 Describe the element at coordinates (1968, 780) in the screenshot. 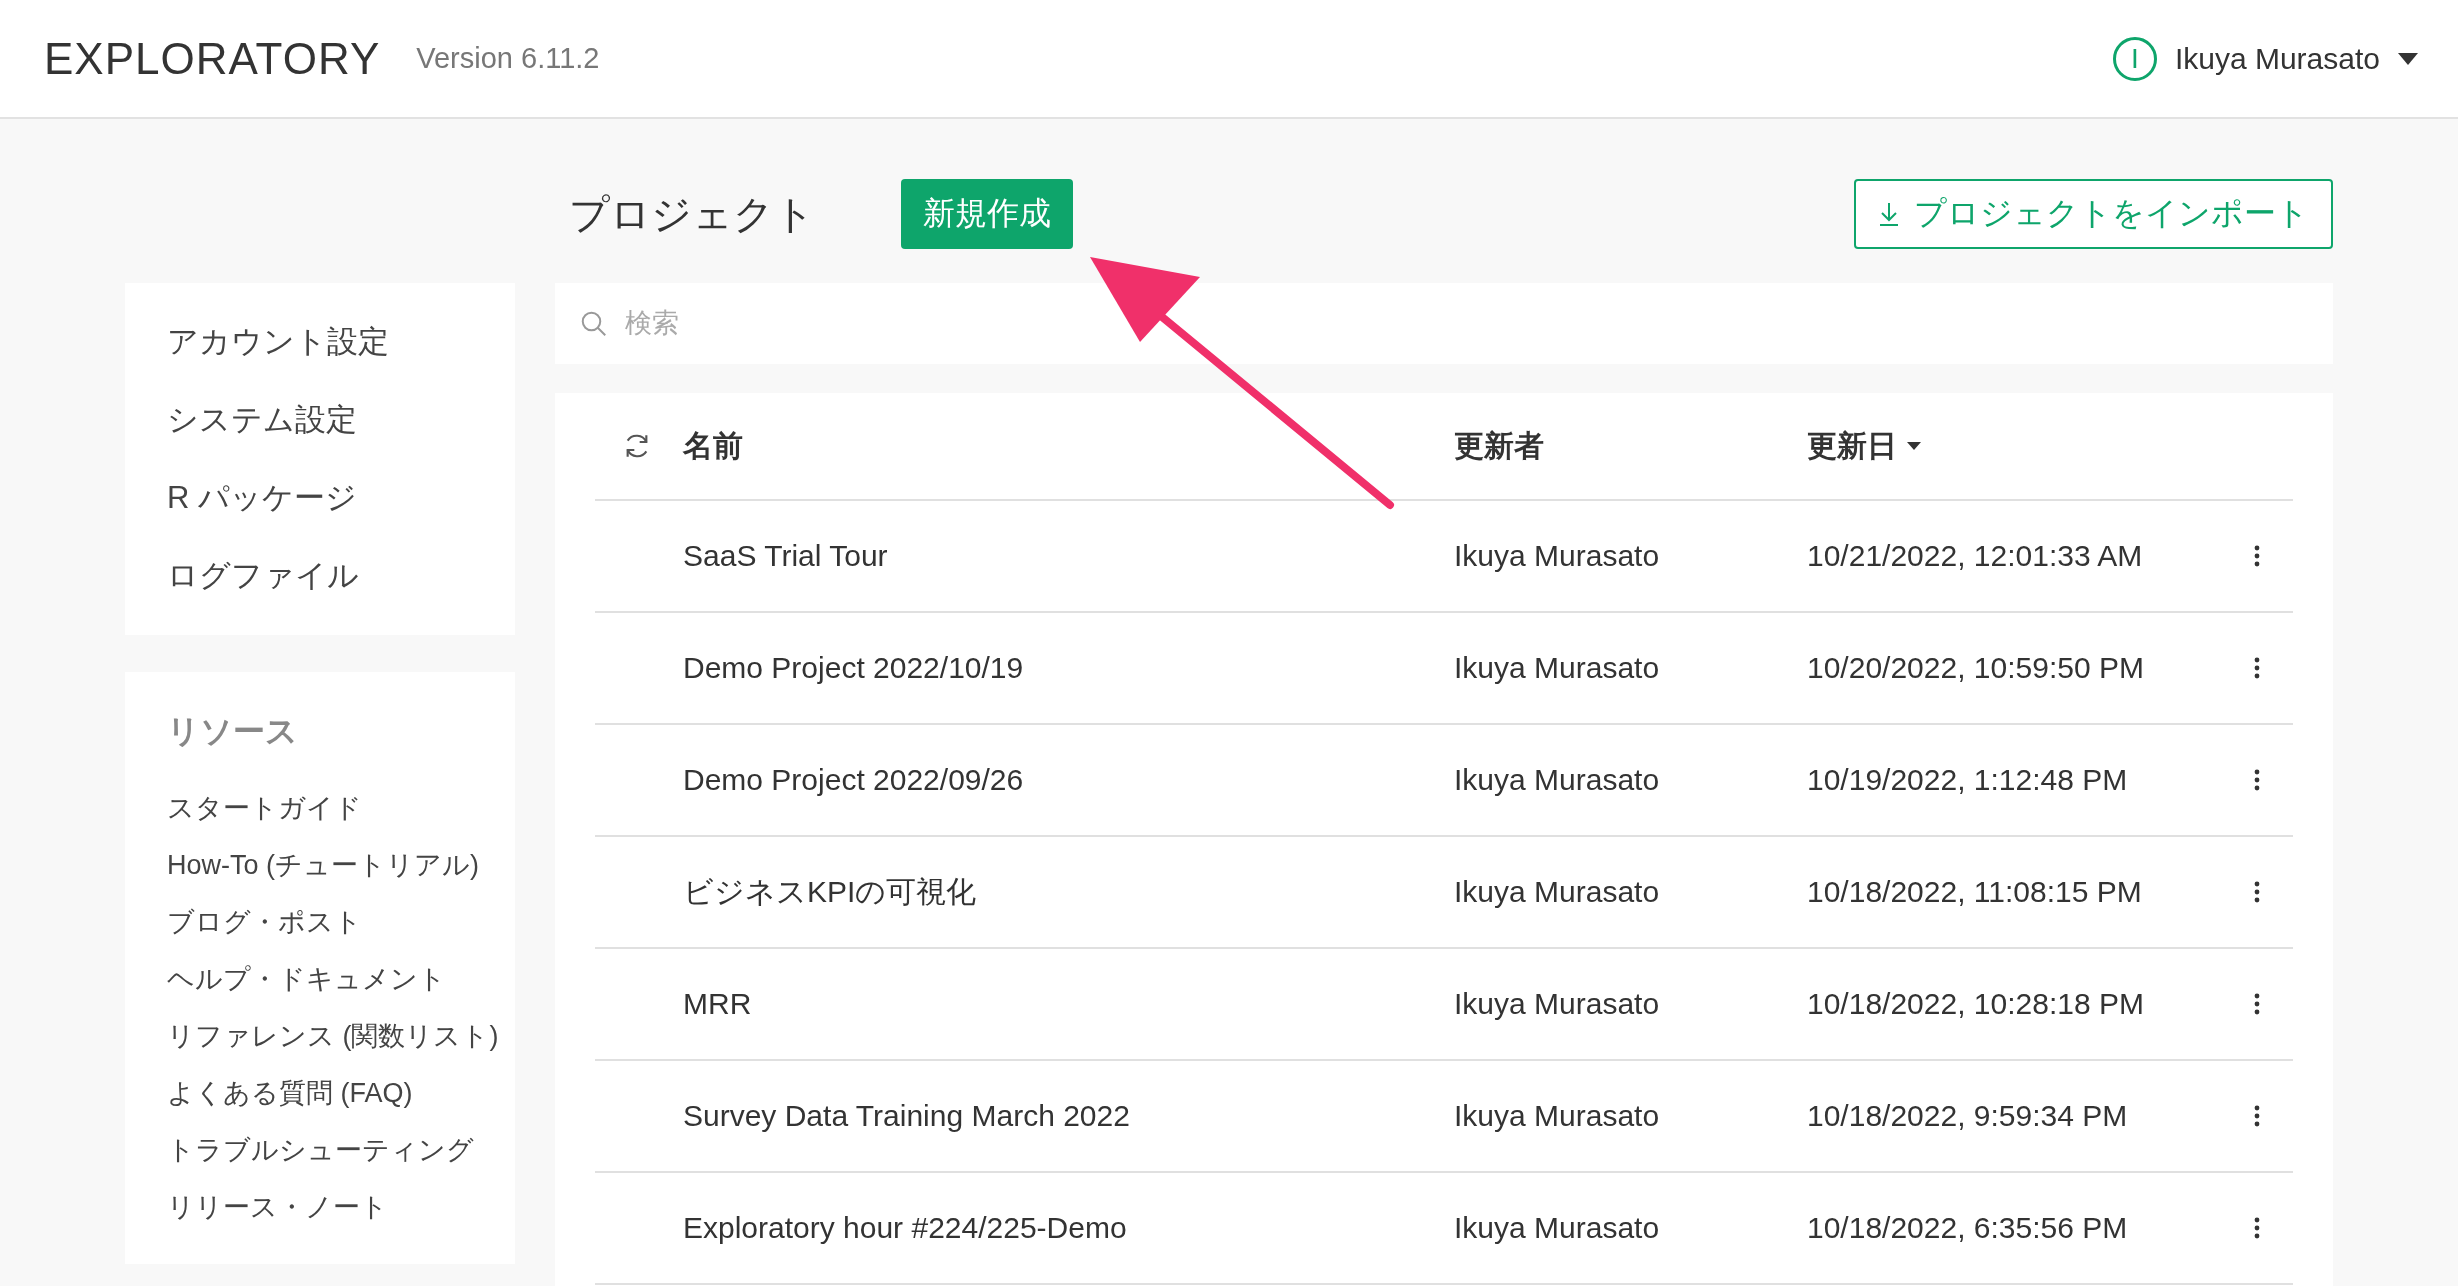

I see `updated-date-cell-text: 10/19/2022, 1:12:48 PM` at that location.